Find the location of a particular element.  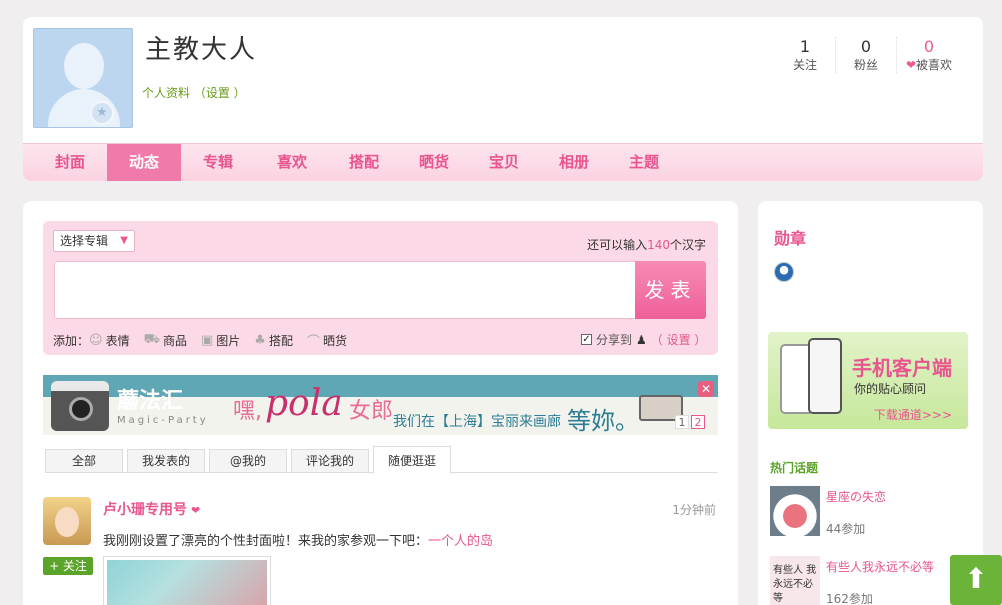

topic-count: 44参加 is located at coordinates (846, 529).